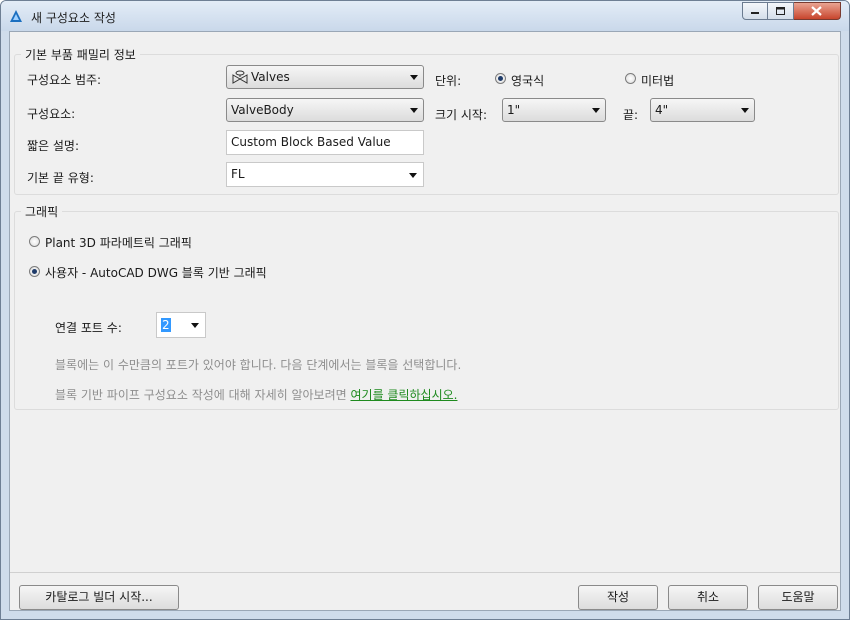 The height and width of the screenshot is (620, 850). I want to click on minimize-button, so click(755, 11).